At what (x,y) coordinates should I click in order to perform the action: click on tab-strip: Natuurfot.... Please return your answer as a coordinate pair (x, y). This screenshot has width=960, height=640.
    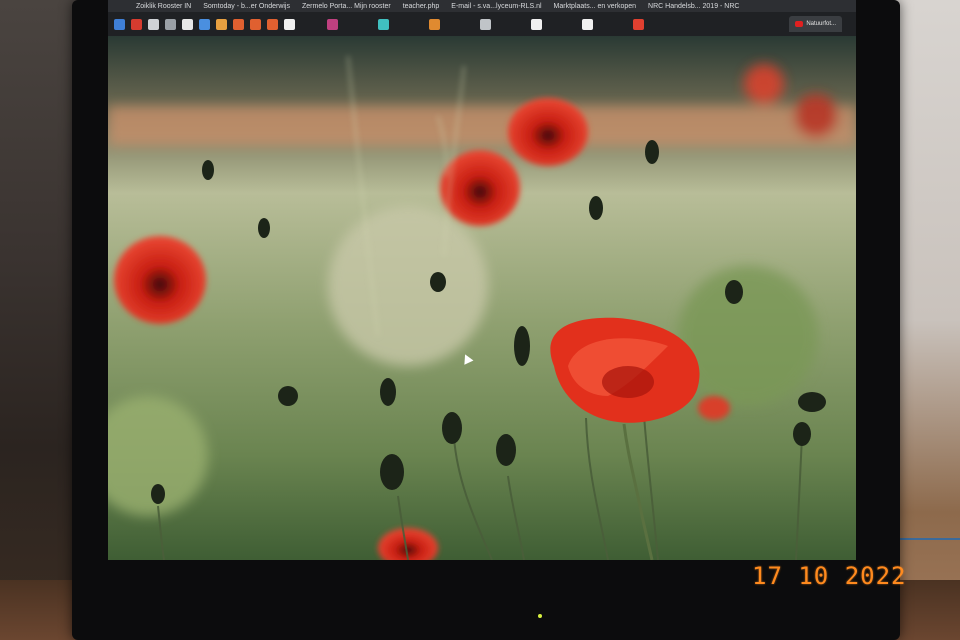
    Looking at the image, I should click on (482, 24).